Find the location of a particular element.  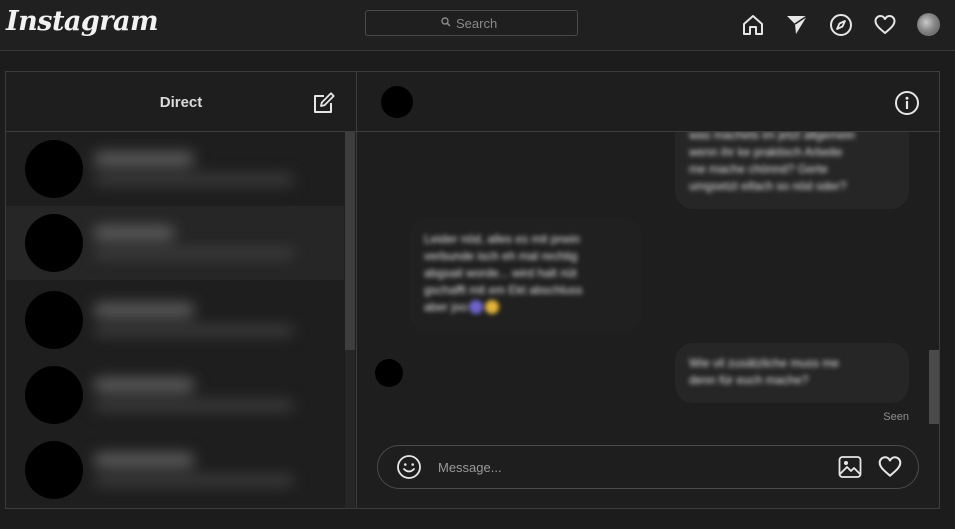

conversation-header is located at coordinates (648, 102).